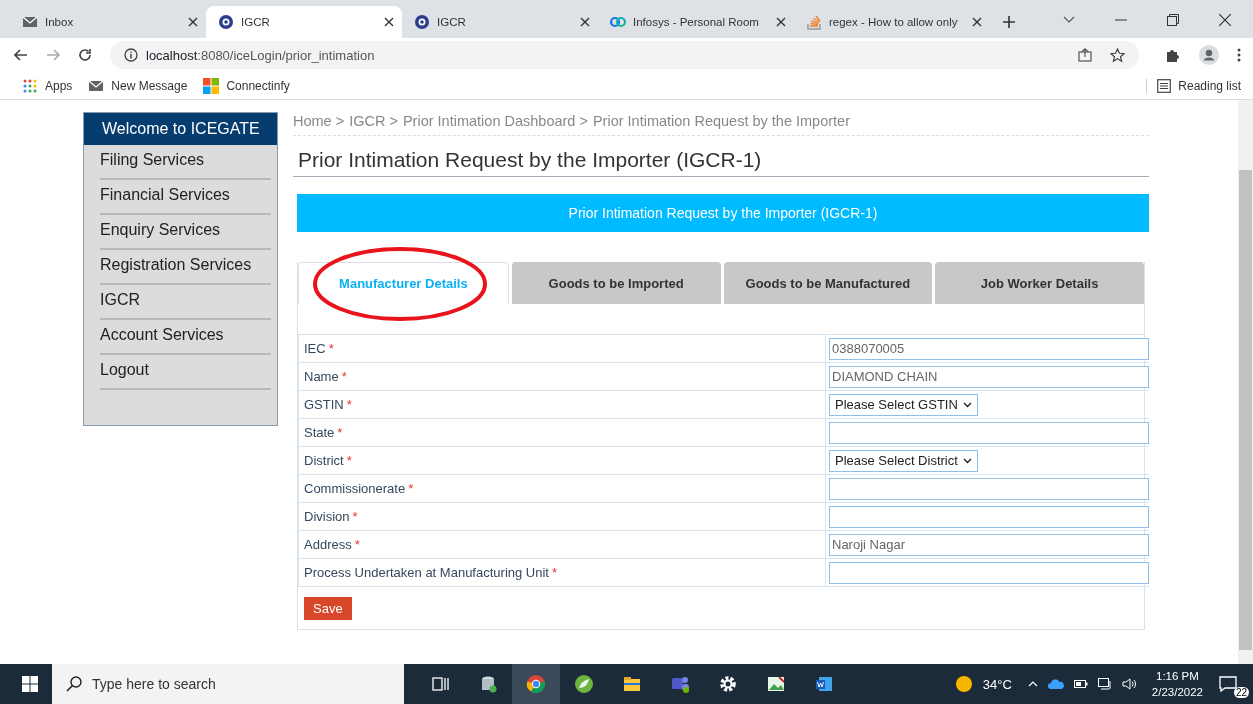 The width and height of the screenshot is (1253, 704). What do you see at coordinates (1173, 20) in the screenshot?
I see `restore-icon` at bounding box center [1173, 20].